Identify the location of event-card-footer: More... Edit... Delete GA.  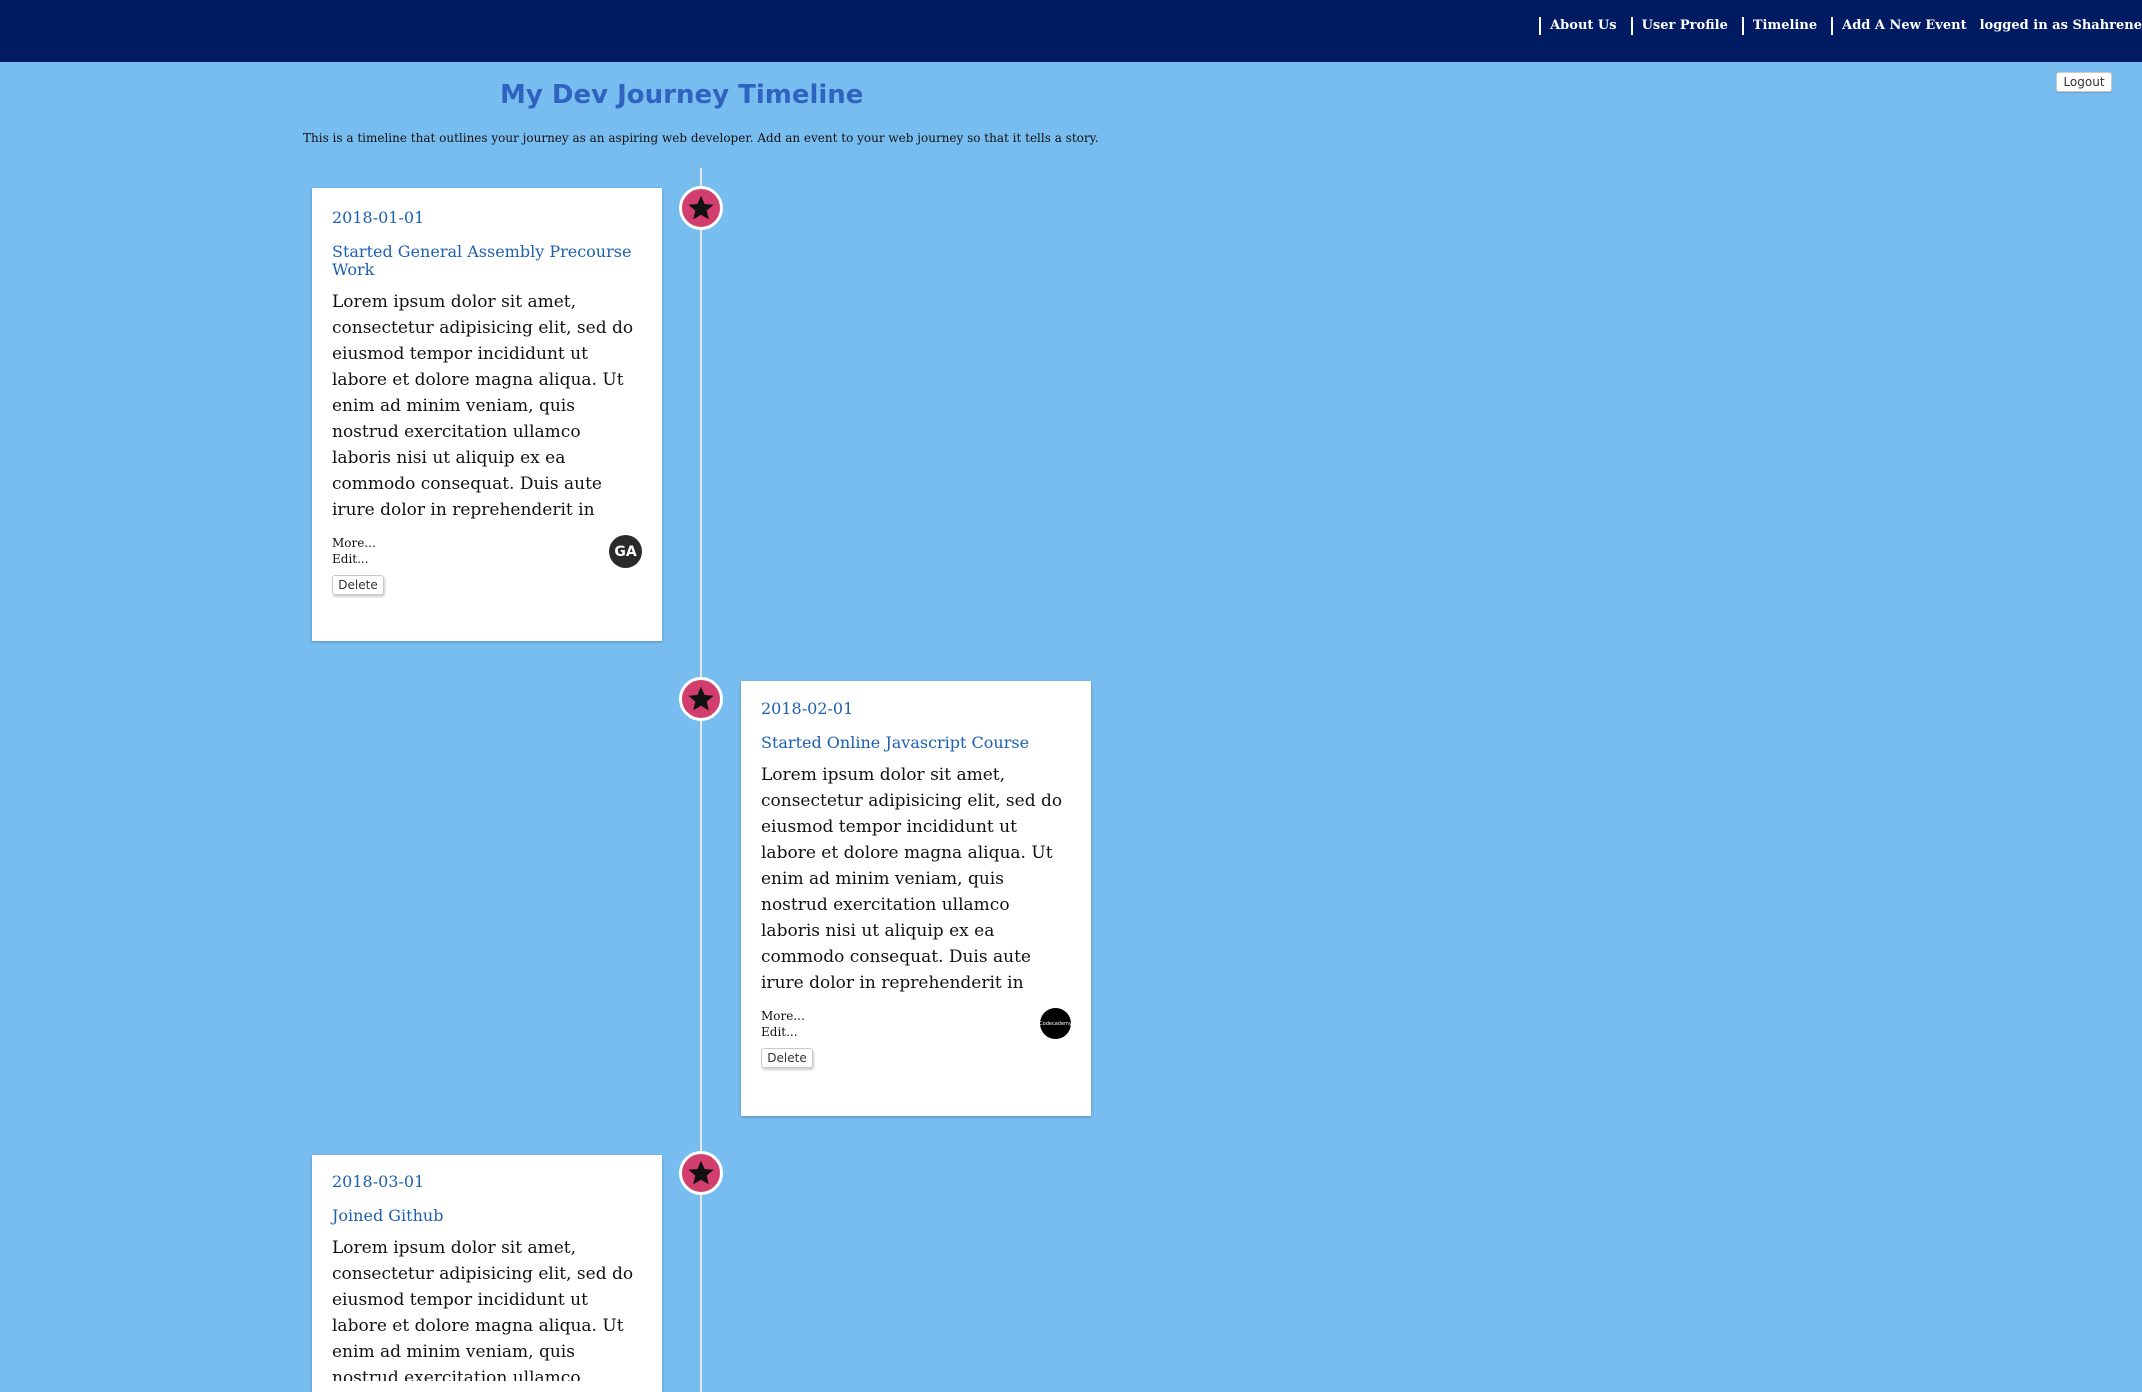
(487, 570).